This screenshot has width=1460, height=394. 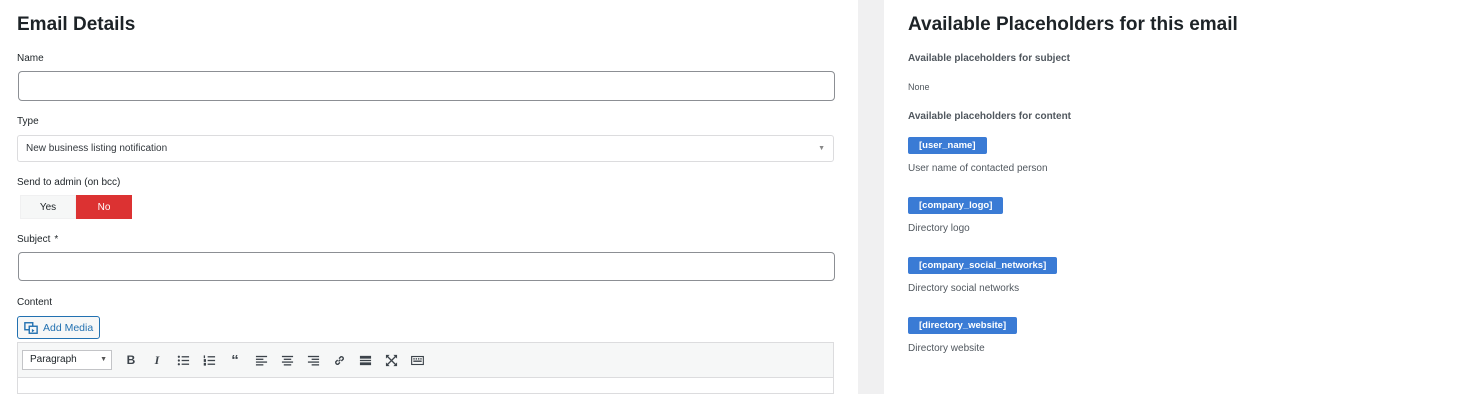 I want to click on align-right-icon, so click(x=313, y=360).